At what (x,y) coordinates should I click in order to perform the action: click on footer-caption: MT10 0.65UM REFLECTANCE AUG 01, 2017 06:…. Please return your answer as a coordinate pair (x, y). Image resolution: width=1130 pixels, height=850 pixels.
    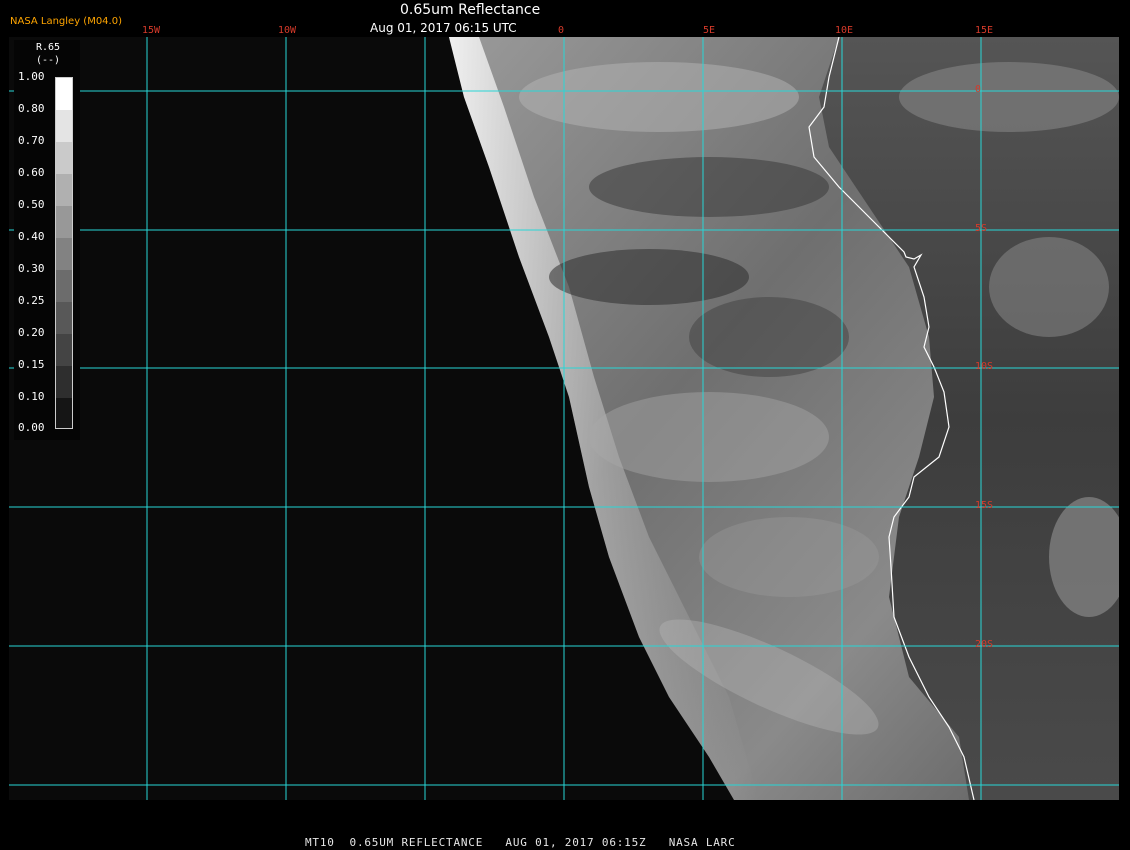
    Looking at the image, I should click on (520, 842).